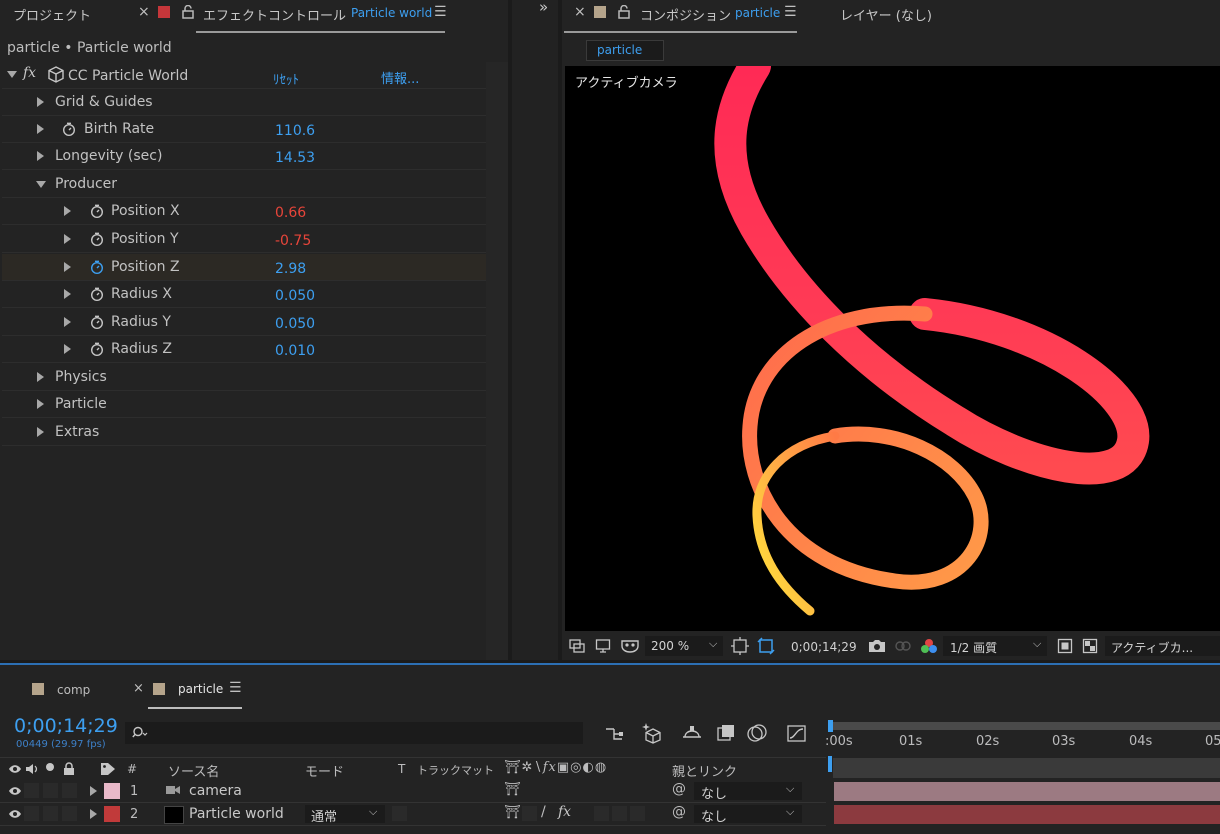 The width and height of the screenshot is (1220, 834). What do you see at coordinates (577, 646) in the screenshot?
I see `always-preview-icon` at bounding box center [577, 646].